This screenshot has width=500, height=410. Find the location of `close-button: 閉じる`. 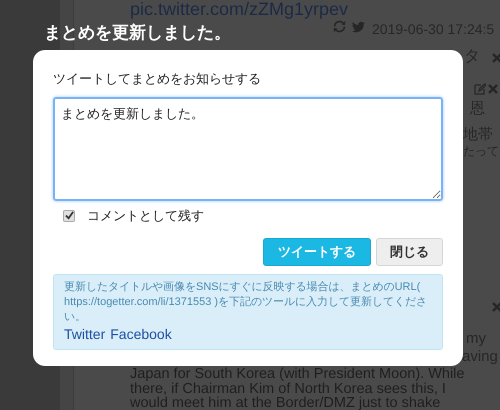

close-button: 閉じる is located at coordinates (409, 252).